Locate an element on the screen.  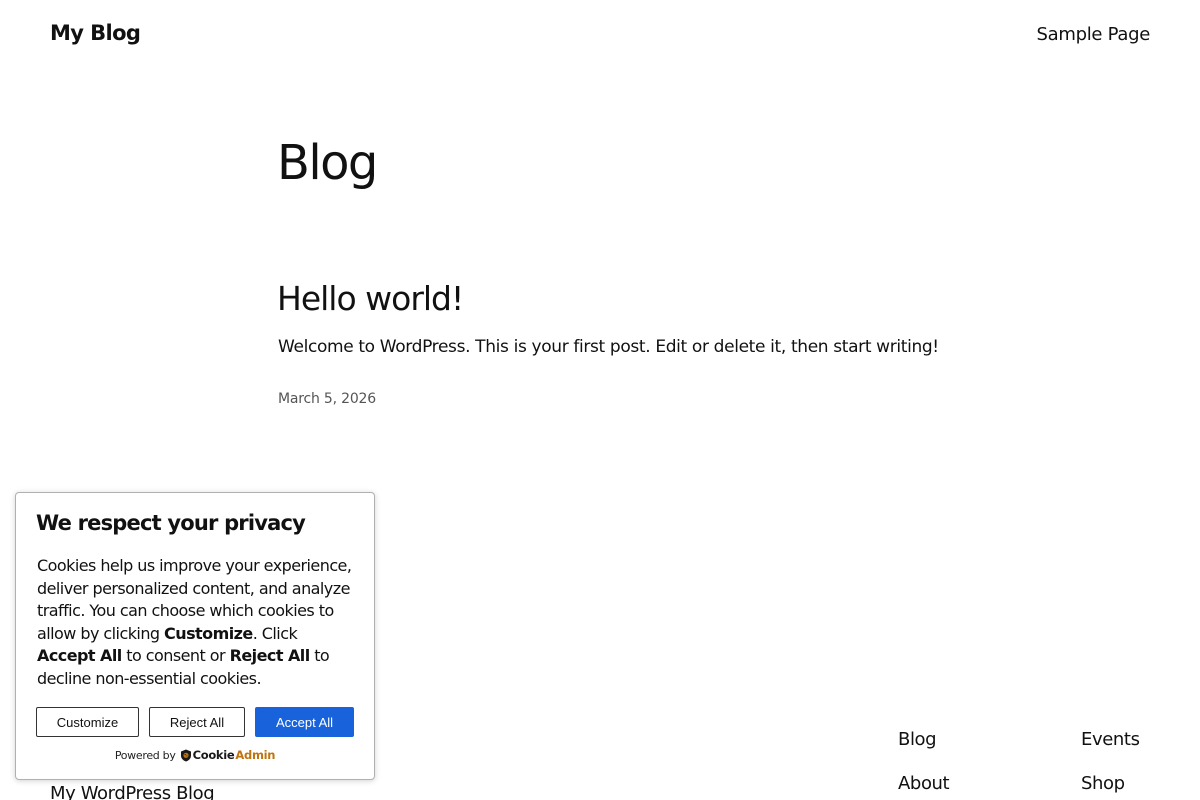
footer-link-blog: Blog is located at coordinates (917, 739).